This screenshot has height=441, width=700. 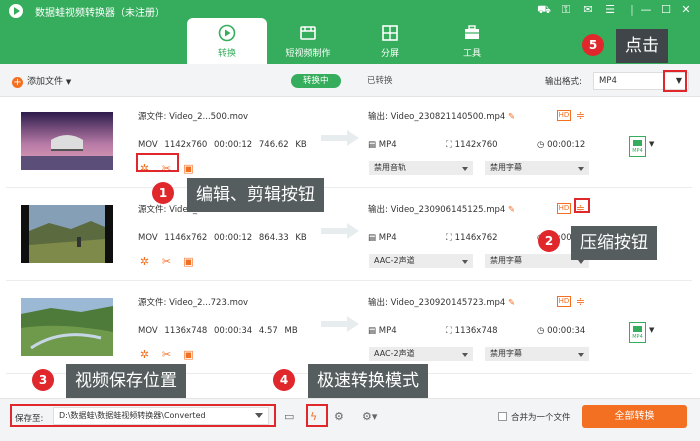 What do you see at coordinates (41, 81) in the screenshot?
I see `add-file-button: + 添加文件 ▼` at bounding box center [41, 81].